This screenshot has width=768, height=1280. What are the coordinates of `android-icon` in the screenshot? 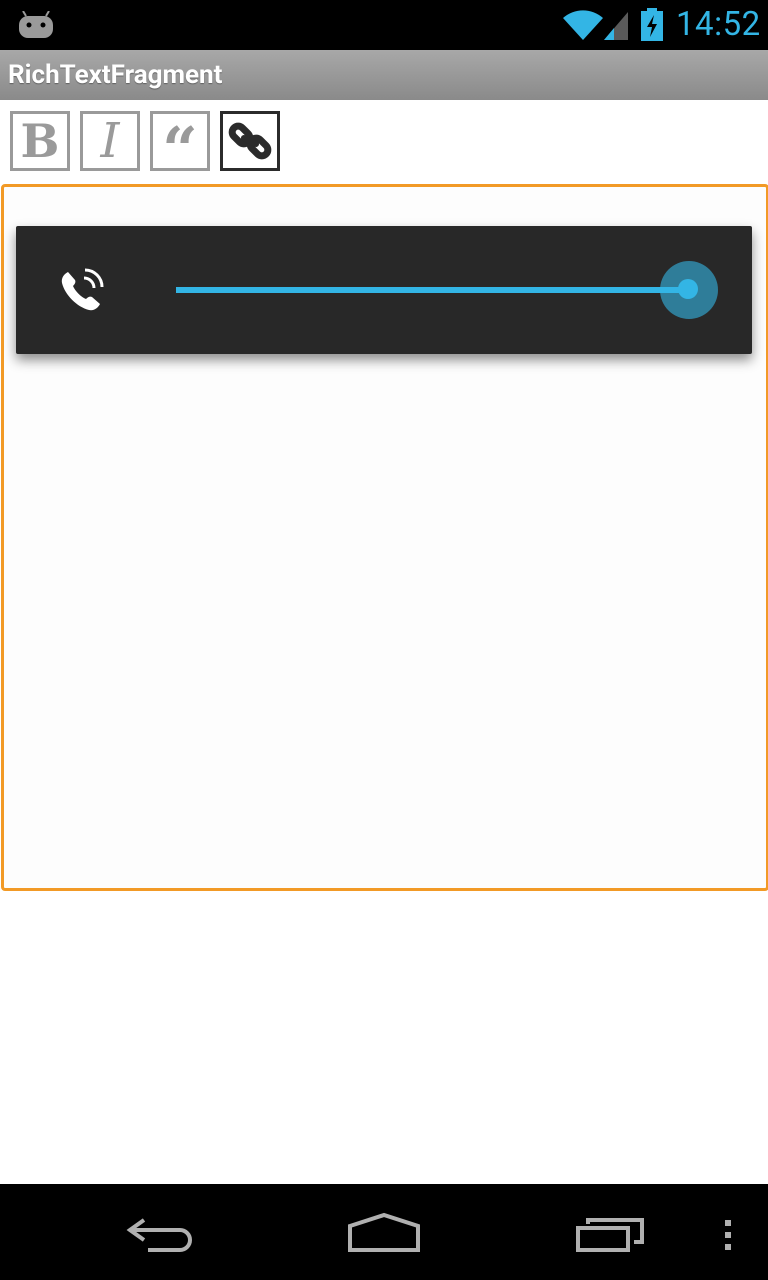 It's located at (36, 24).